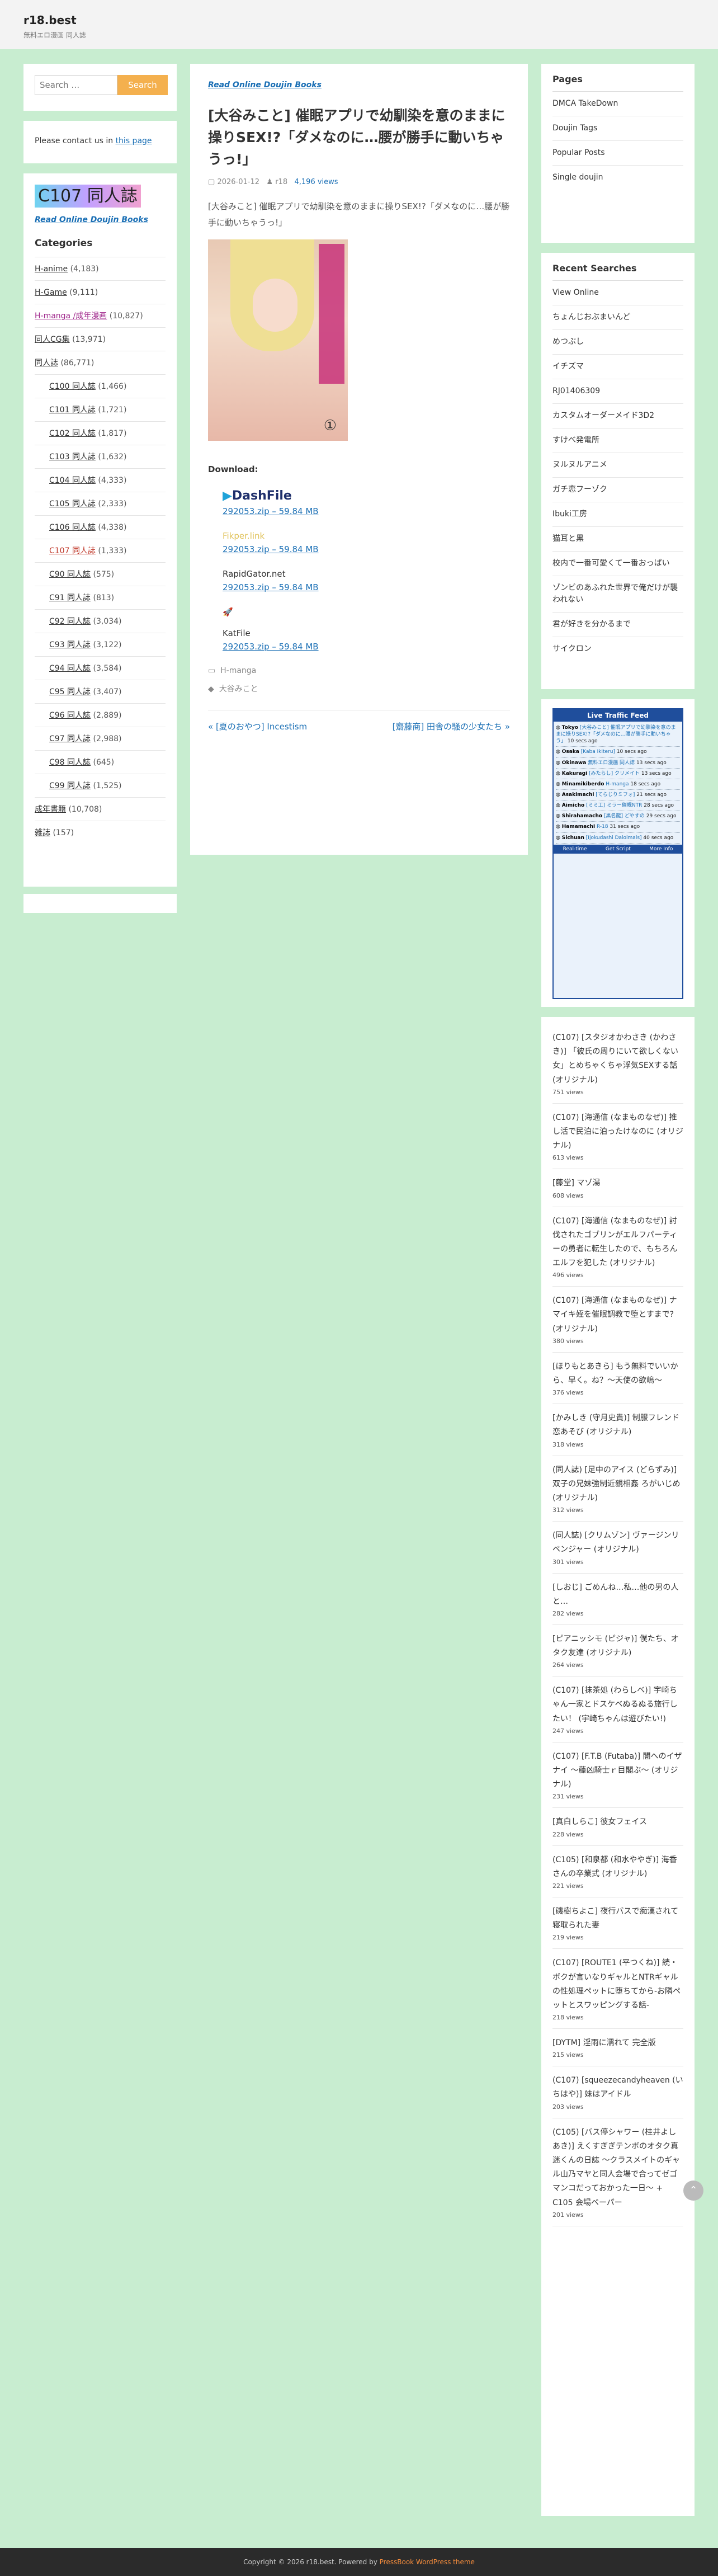 The height and width of the screenshot is (2576, 718). Describe the element at coordinates (278, 340) in the screenshot. I see `cover-image: ①` at that location.